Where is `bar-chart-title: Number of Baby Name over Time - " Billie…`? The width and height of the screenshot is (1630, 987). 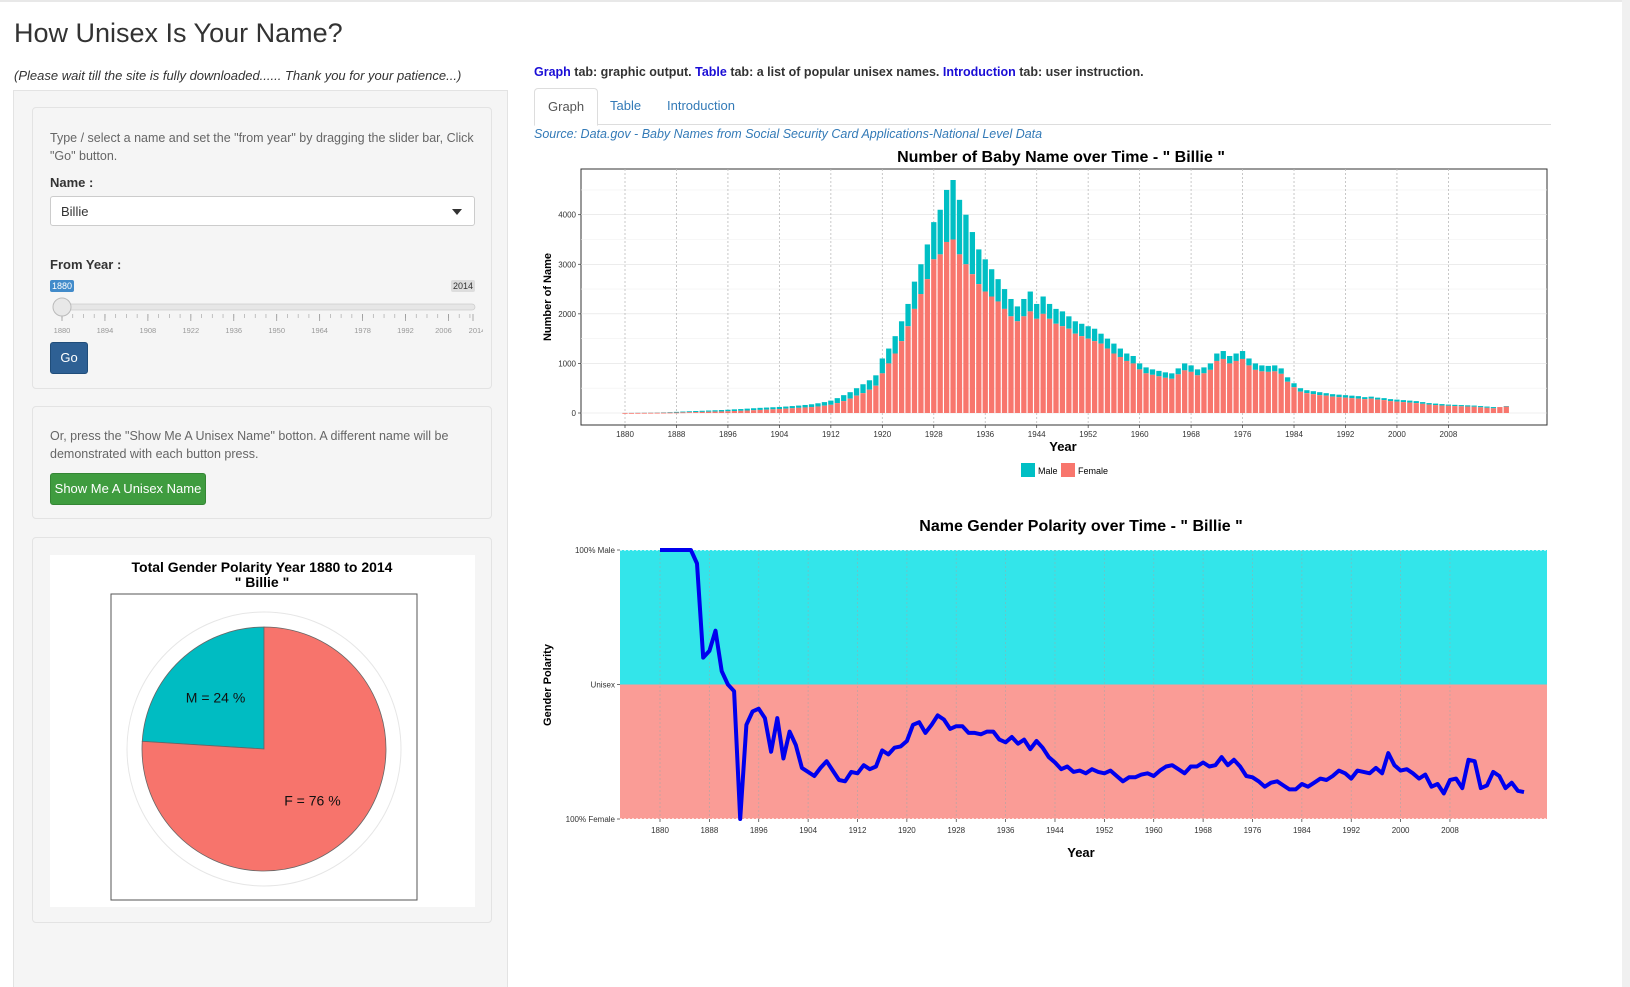 bar-chart-title: Number of Baby Name over Time - " Billie… is located at coordinates (1061, 157).